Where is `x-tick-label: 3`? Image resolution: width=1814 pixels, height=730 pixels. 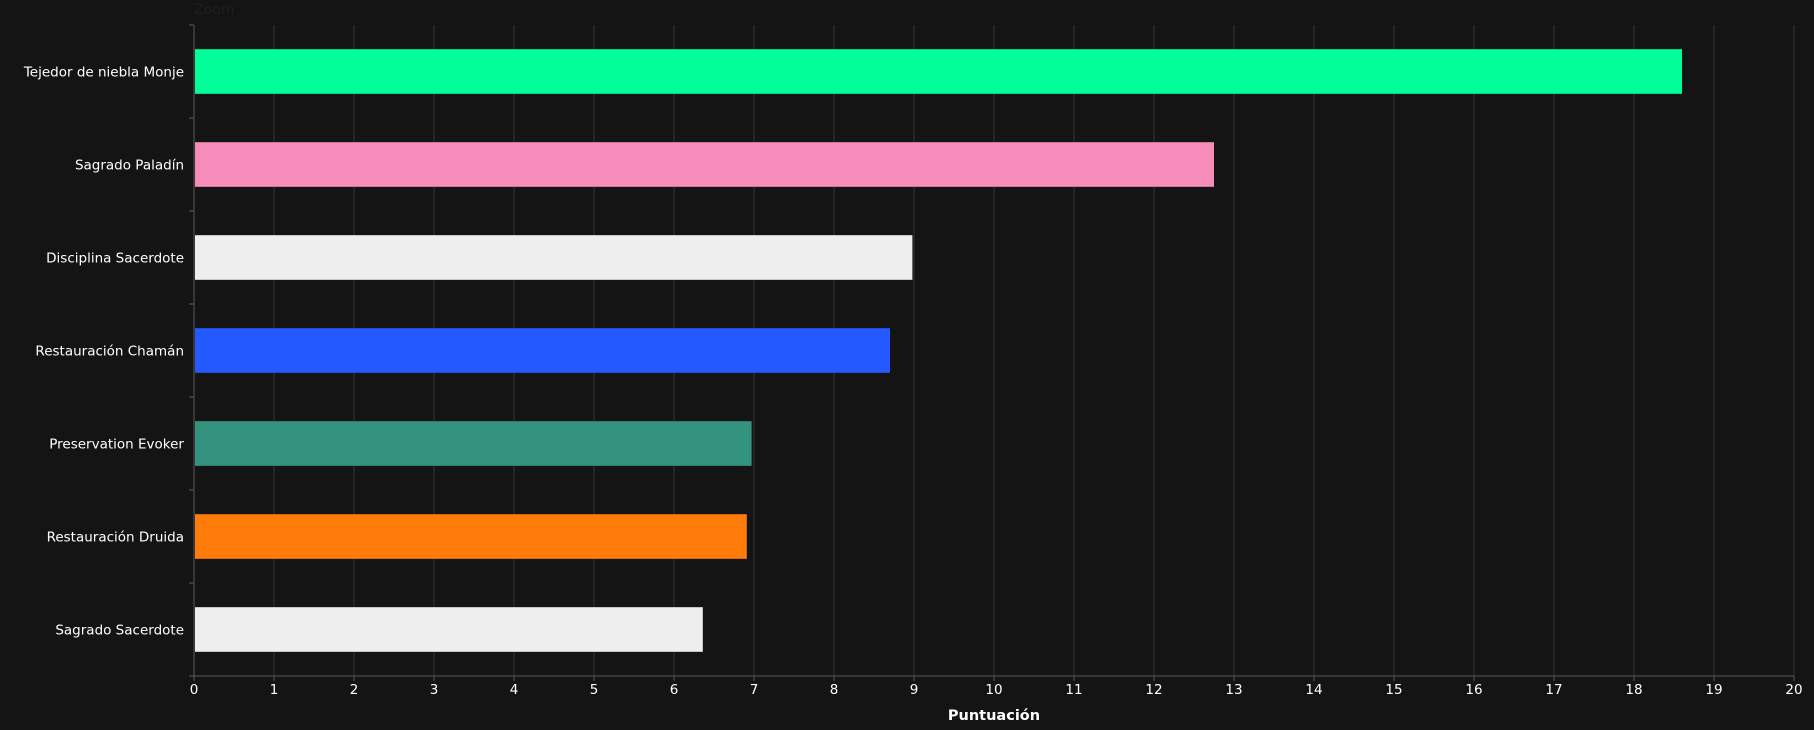
x-tick-label: 3 is located at coordinates (434, 690).